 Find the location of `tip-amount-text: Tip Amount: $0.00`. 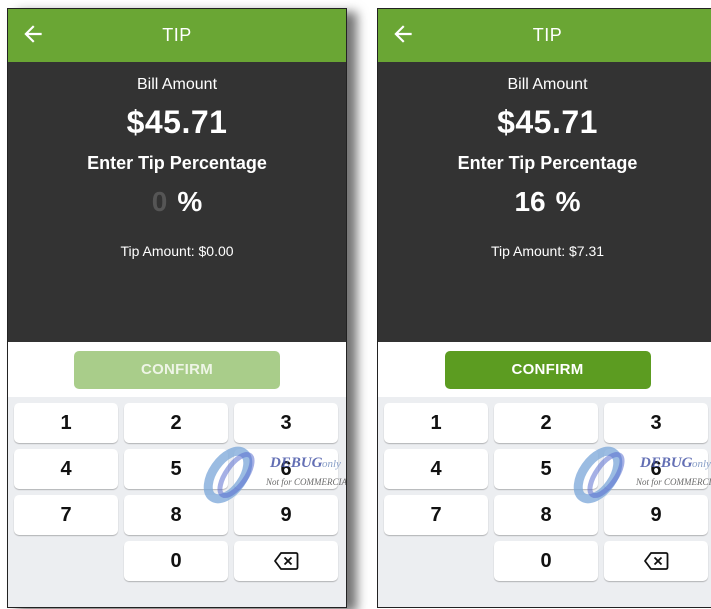

tip-amount-text: Tip Amount: $0.00 is located at coordinates (177, 251).